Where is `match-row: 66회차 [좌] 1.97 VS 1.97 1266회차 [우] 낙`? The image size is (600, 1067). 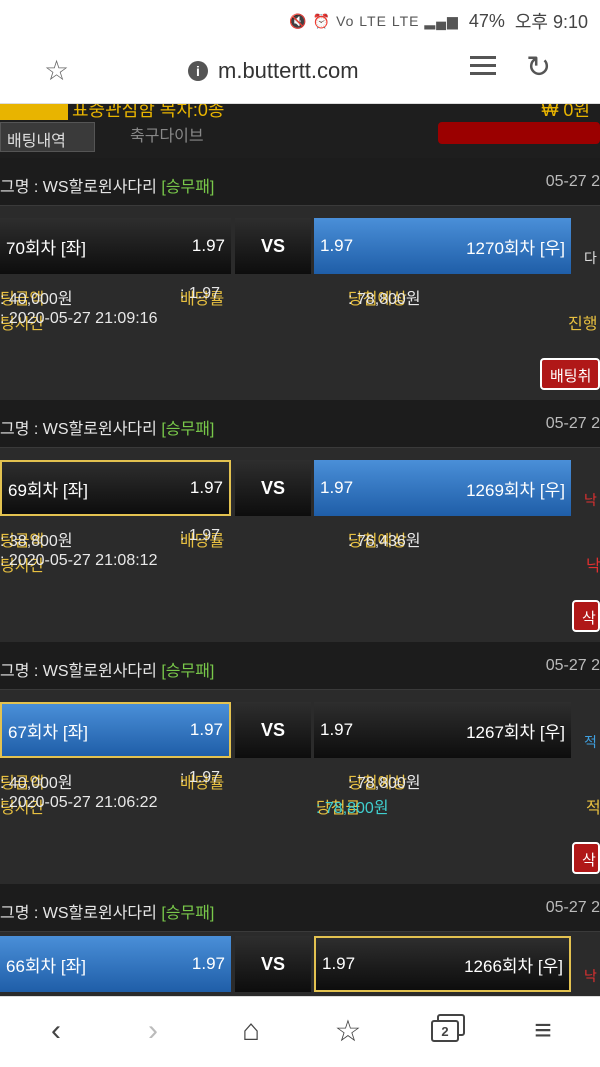 match-row: 66회차 [좌] 1.97 VS 1.97 1266회차 [우] 낙 is located at coordinates (300, 964).